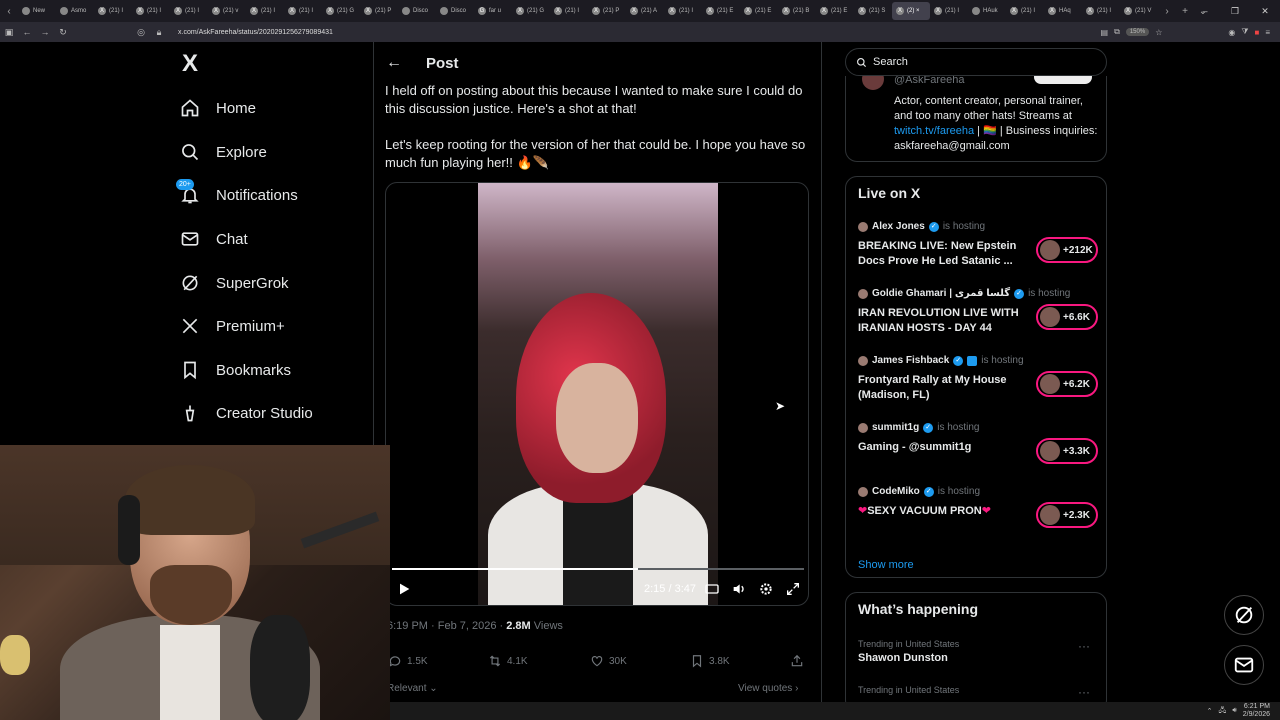 The width and height of the screenshot is (1280, 720). I want to click on reload-icon: ↻, so click(63, 32).